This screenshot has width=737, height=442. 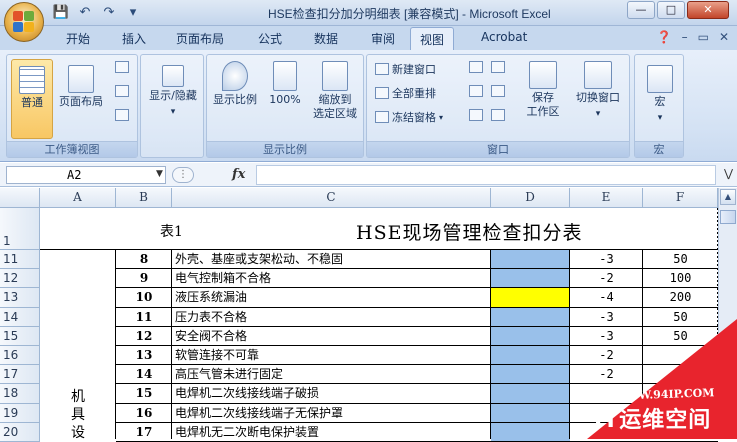 I want to click on row-header-18: 18, so click(x=20, y=394).